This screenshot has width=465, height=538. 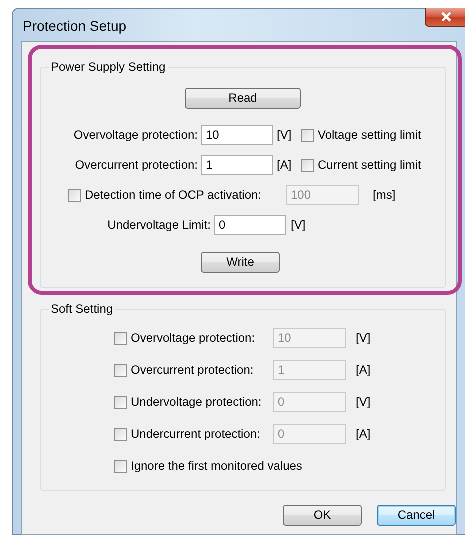 I want to click on checkbox-label: Undercurrent protection:, so click(x=196, y=434).